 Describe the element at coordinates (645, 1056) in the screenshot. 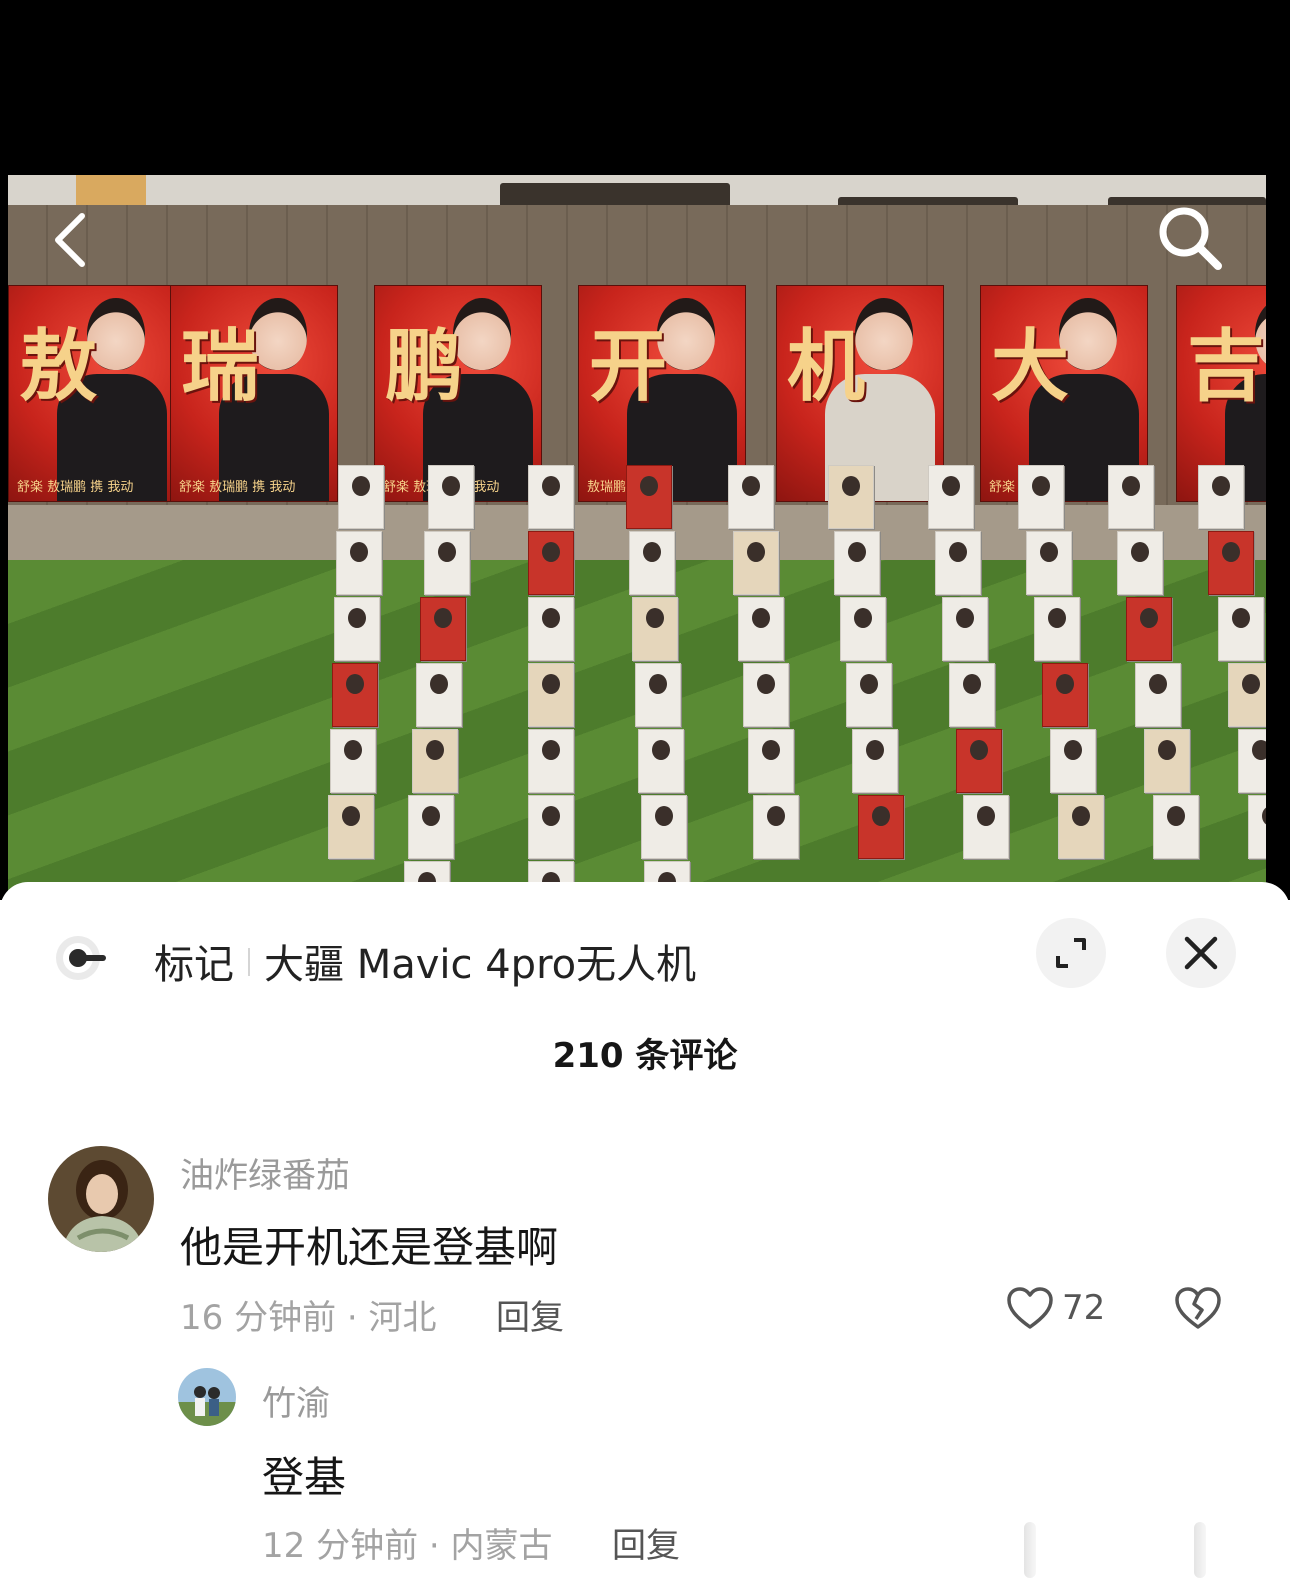

I see `comment-count: 210 条评论` at that location.